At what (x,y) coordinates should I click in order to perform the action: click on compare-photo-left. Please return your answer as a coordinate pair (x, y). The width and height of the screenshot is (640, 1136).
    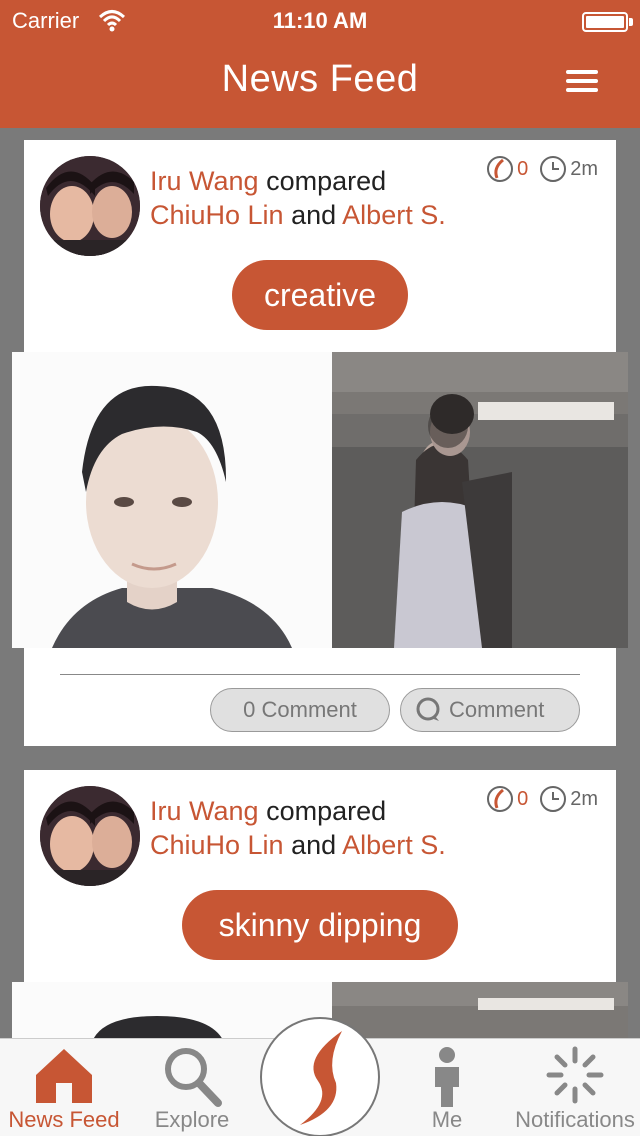
    Looking at the image, I should click on (172, 500).